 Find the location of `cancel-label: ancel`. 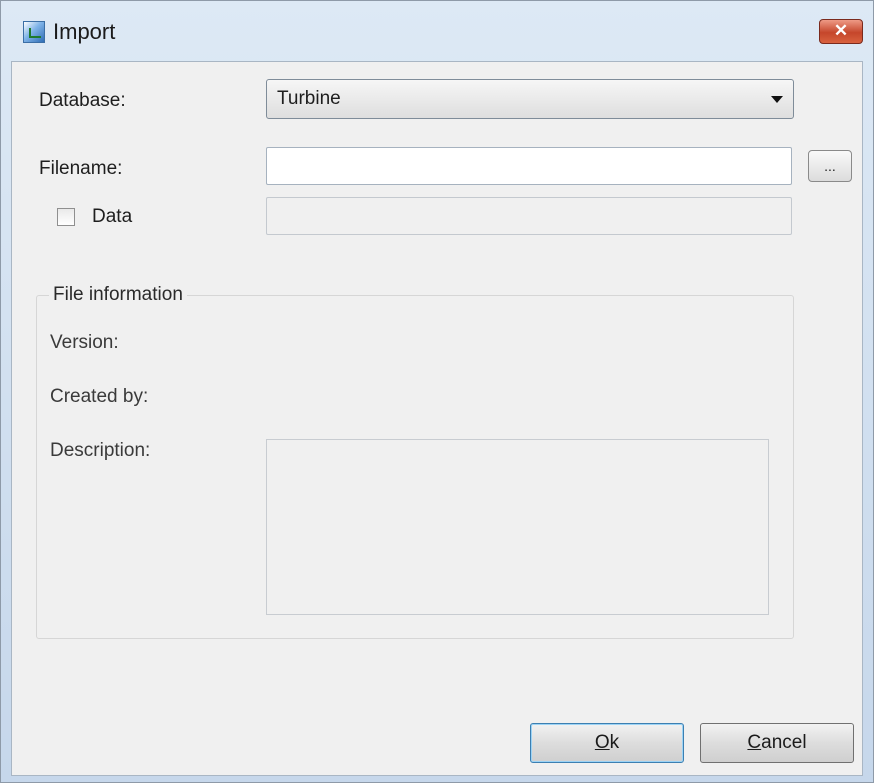

cancel-label: ancel is located at coordinates (784, 742).